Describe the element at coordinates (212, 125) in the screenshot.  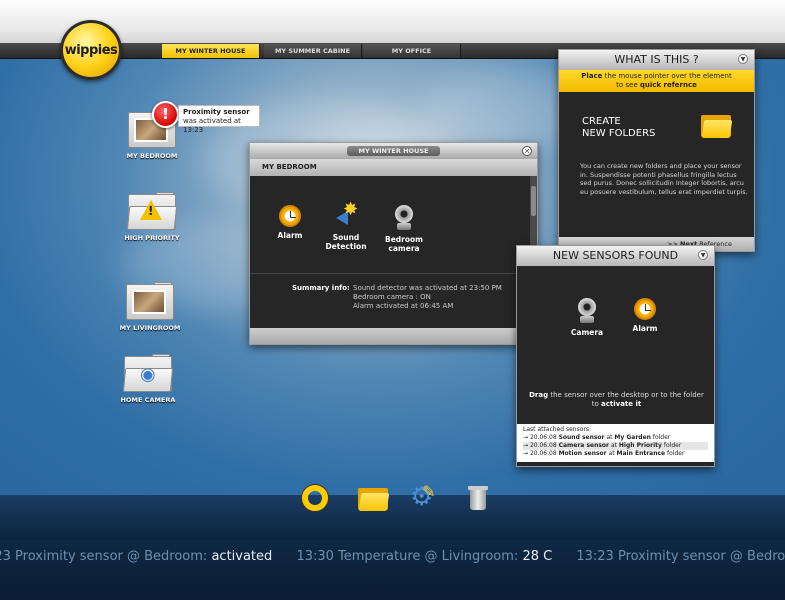
I see `notification-text: was activated at 13:23` at that location.